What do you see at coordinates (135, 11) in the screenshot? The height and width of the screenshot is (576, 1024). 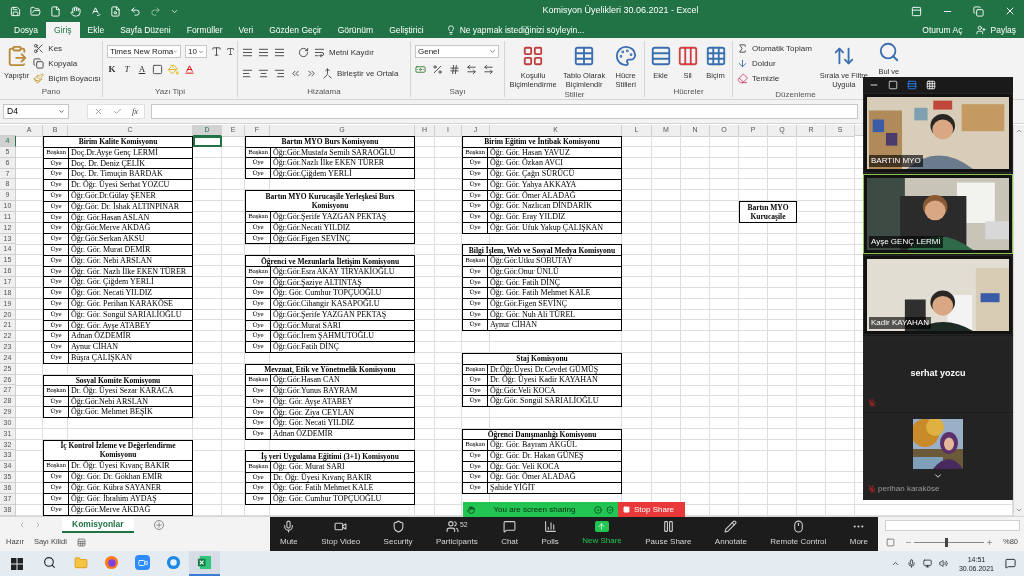 I see `undo-icon` at bounding box center [135, 11].